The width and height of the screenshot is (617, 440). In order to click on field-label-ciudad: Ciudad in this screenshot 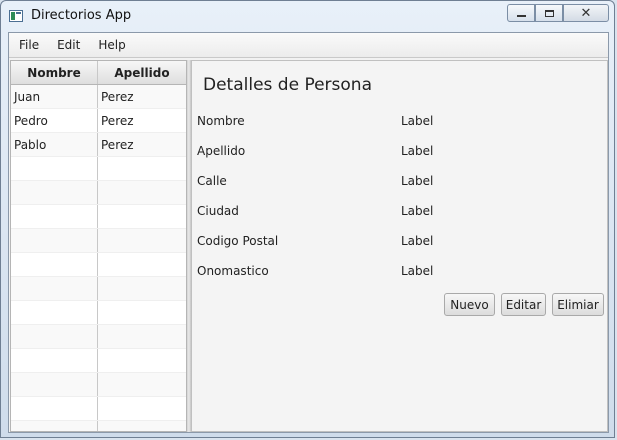, I will do `click(218, 211)`.